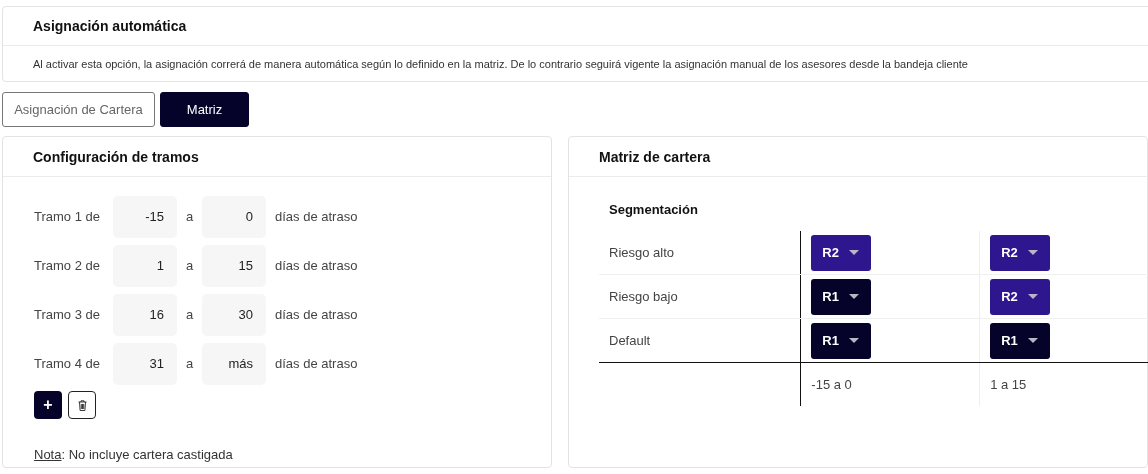  Describe the element at coordinates (575, 26) in the screenshot. I see `section-title: Asignación automática` at that location.